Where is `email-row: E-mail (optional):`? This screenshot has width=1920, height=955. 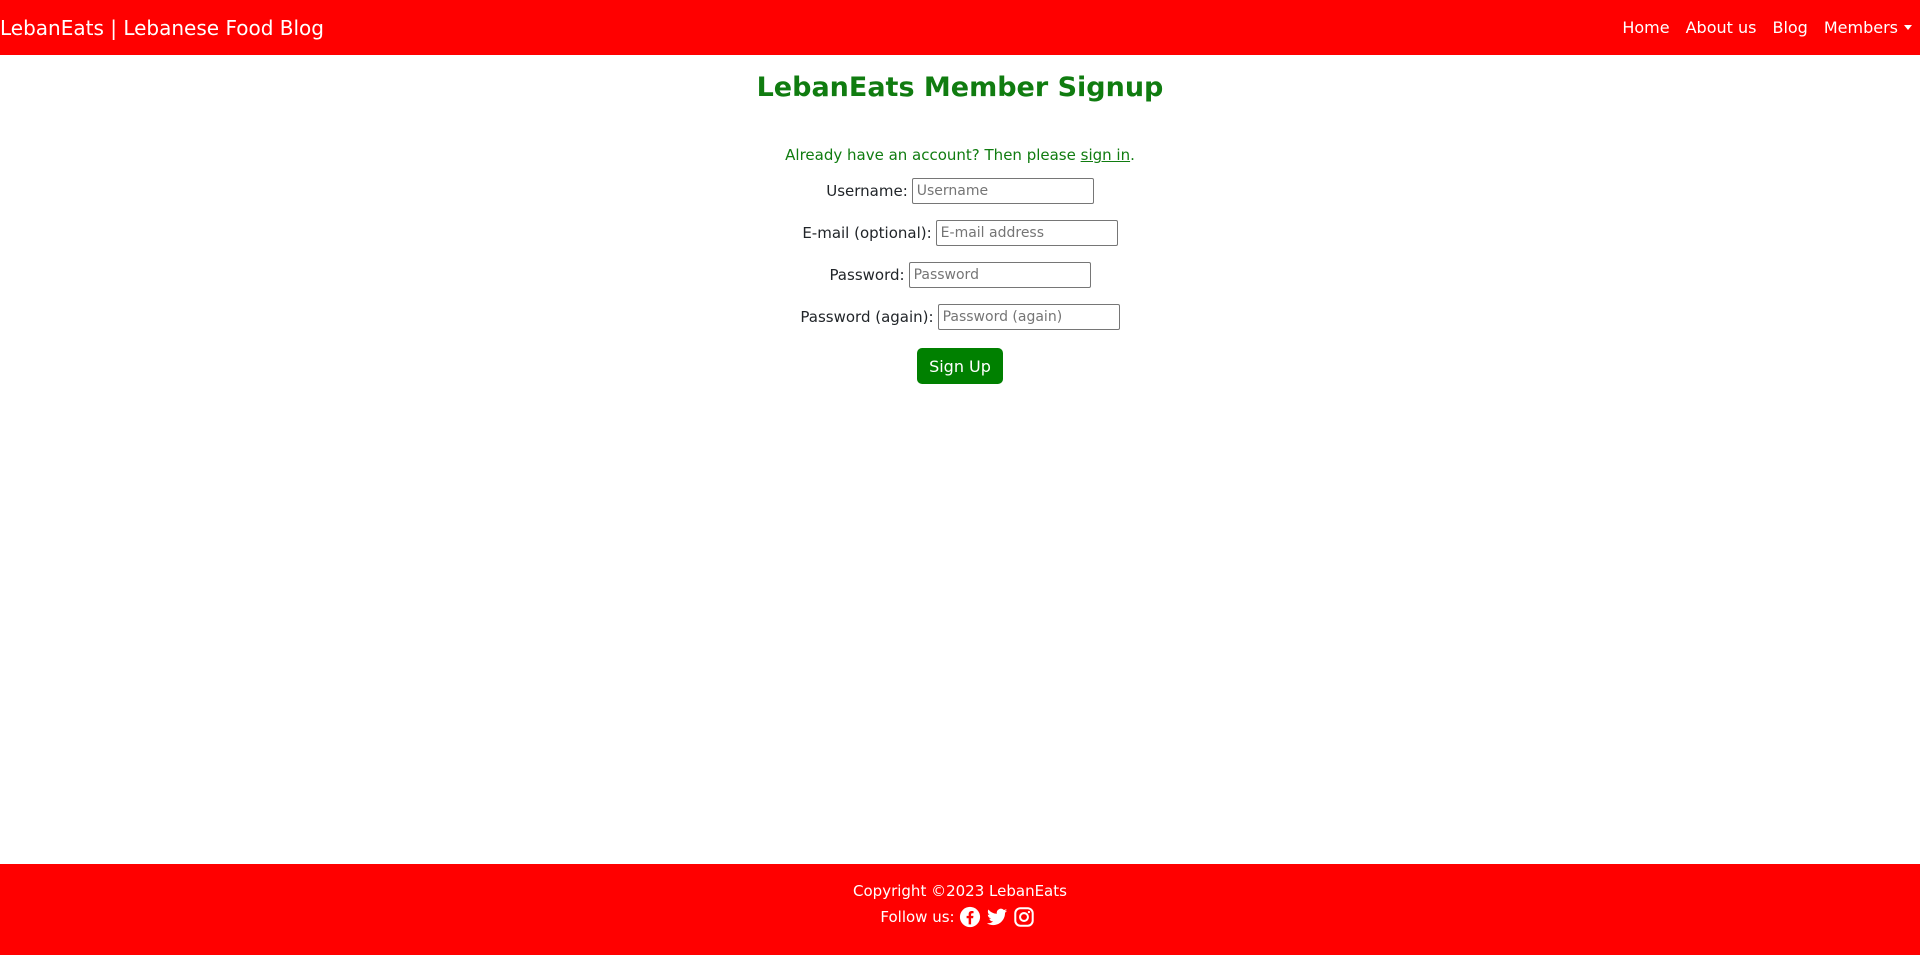
email-row: E-mail (optional): is located at coordinates (960, 233).